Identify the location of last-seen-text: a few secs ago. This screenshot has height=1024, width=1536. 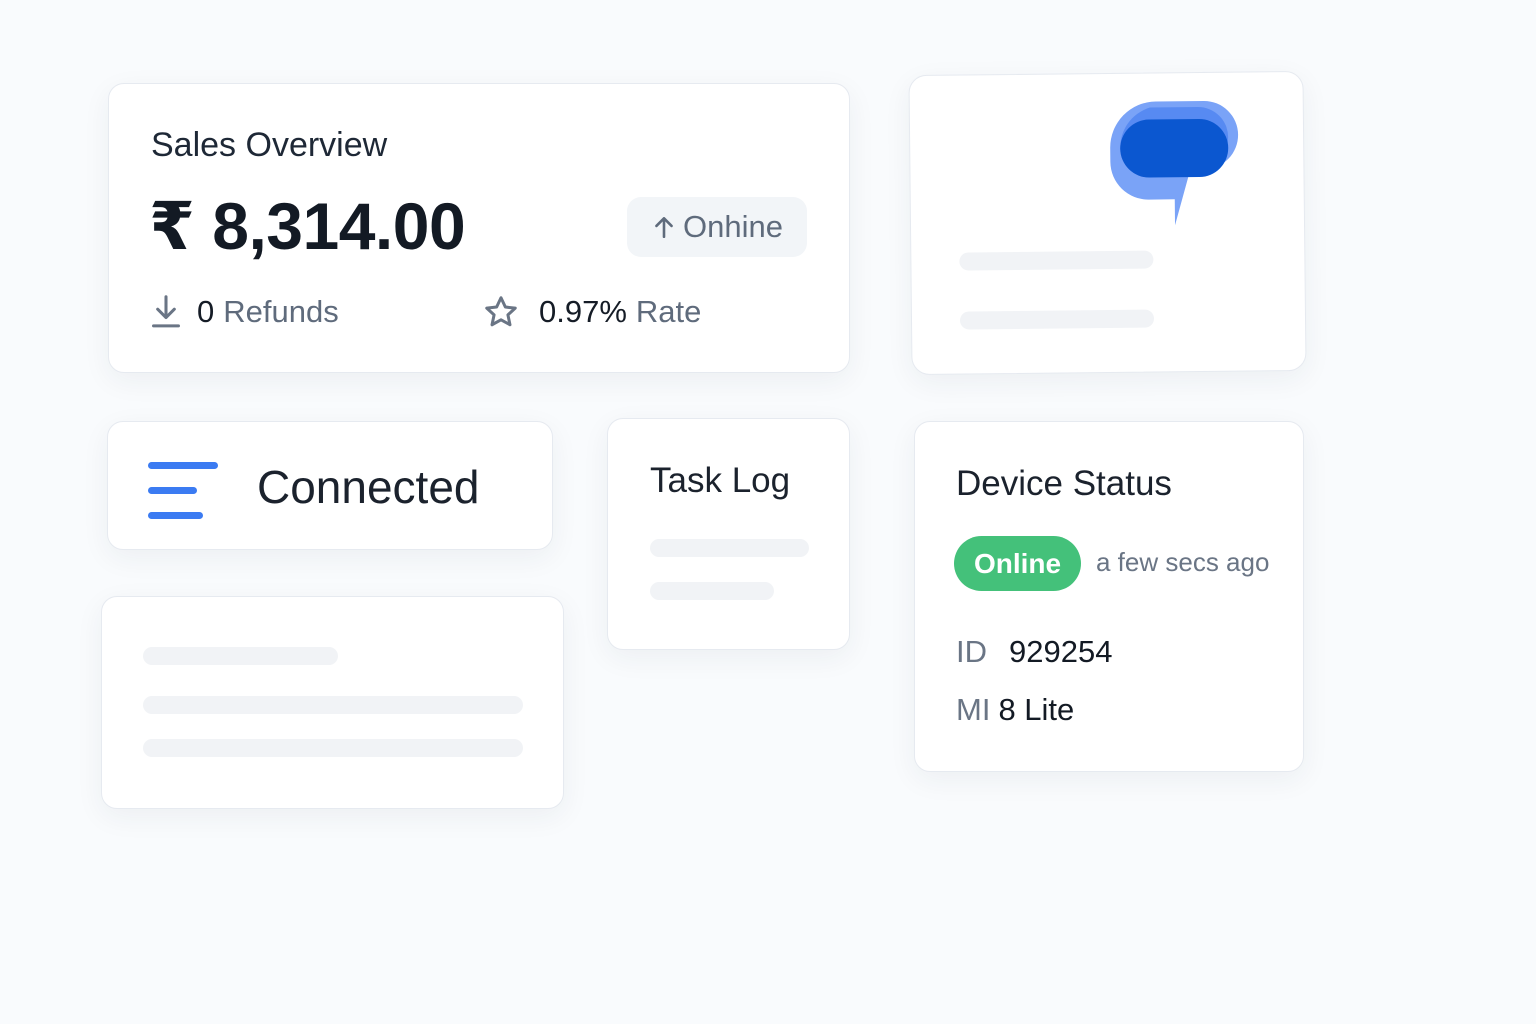
(1183, 562).